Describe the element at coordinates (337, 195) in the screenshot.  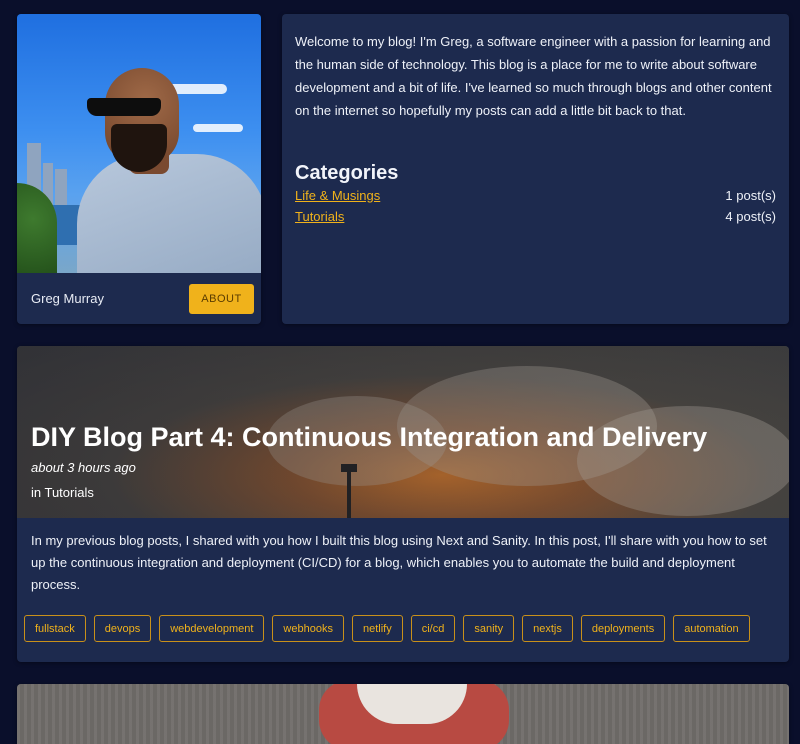
I see `category-link-life-musings: Life & Musings` at that location.